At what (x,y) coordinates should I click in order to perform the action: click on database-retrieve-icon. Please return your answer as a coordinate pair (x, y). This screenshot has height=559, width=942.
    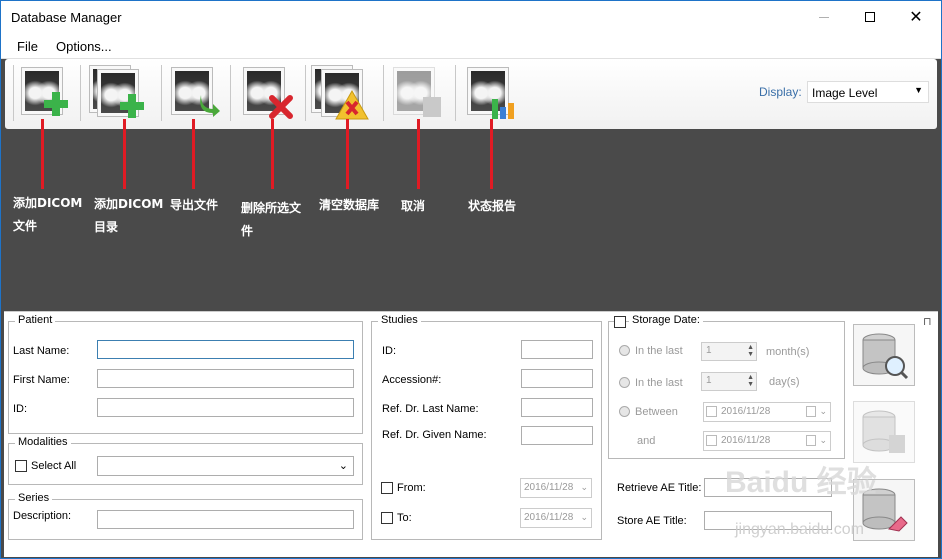
    Looking at the image, I should click on (883, 431).